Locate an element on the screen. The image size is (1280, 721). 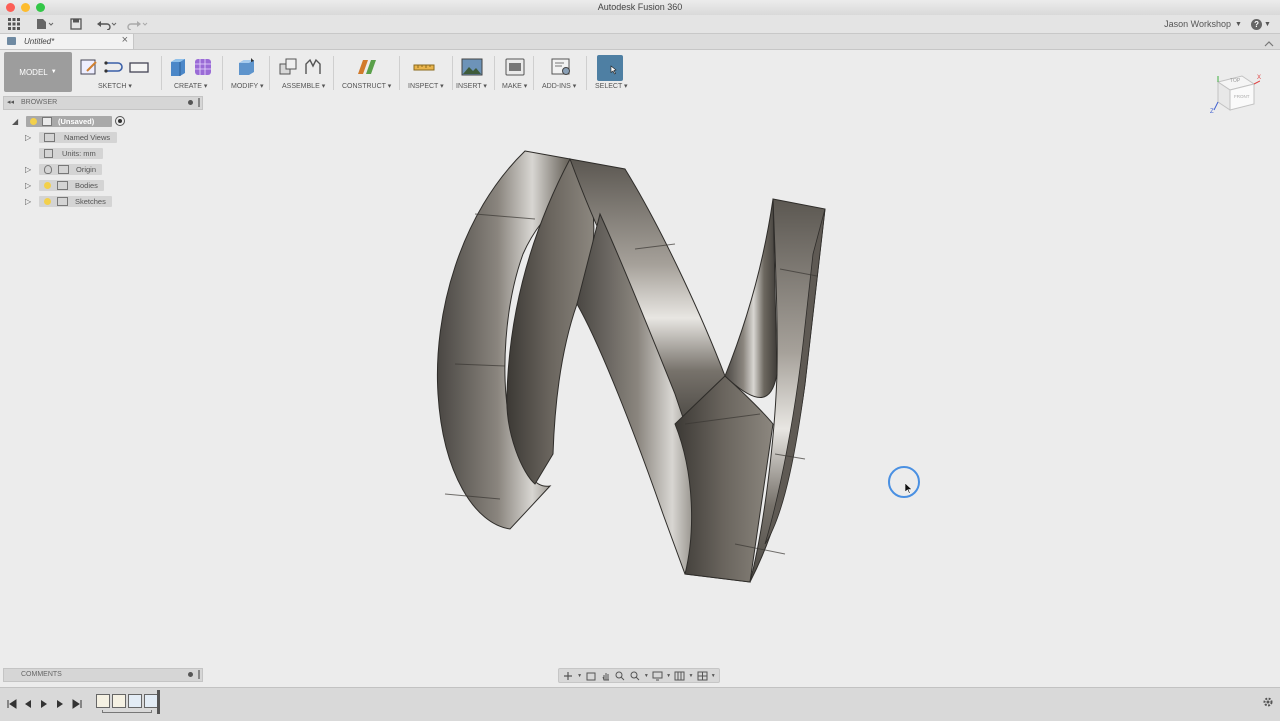
construct-menu: CONSTRUCT ▾ is located at coordinates (366, 86).